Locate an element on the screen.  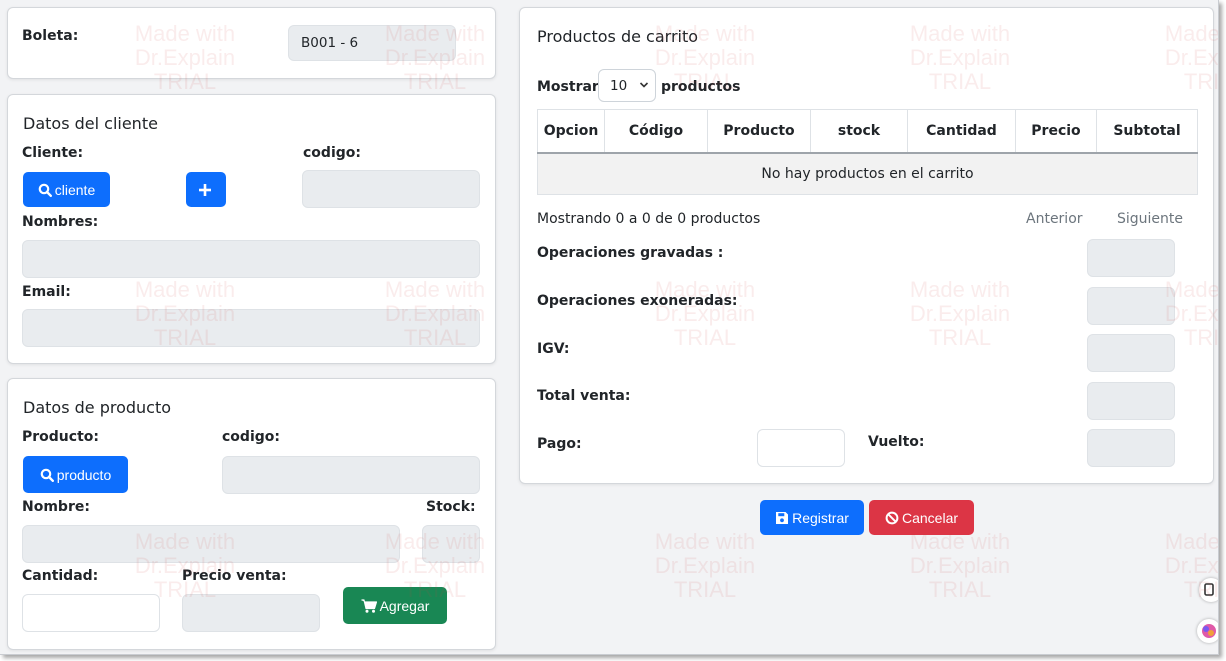
cart-icon is located at coordinates (370, 605).